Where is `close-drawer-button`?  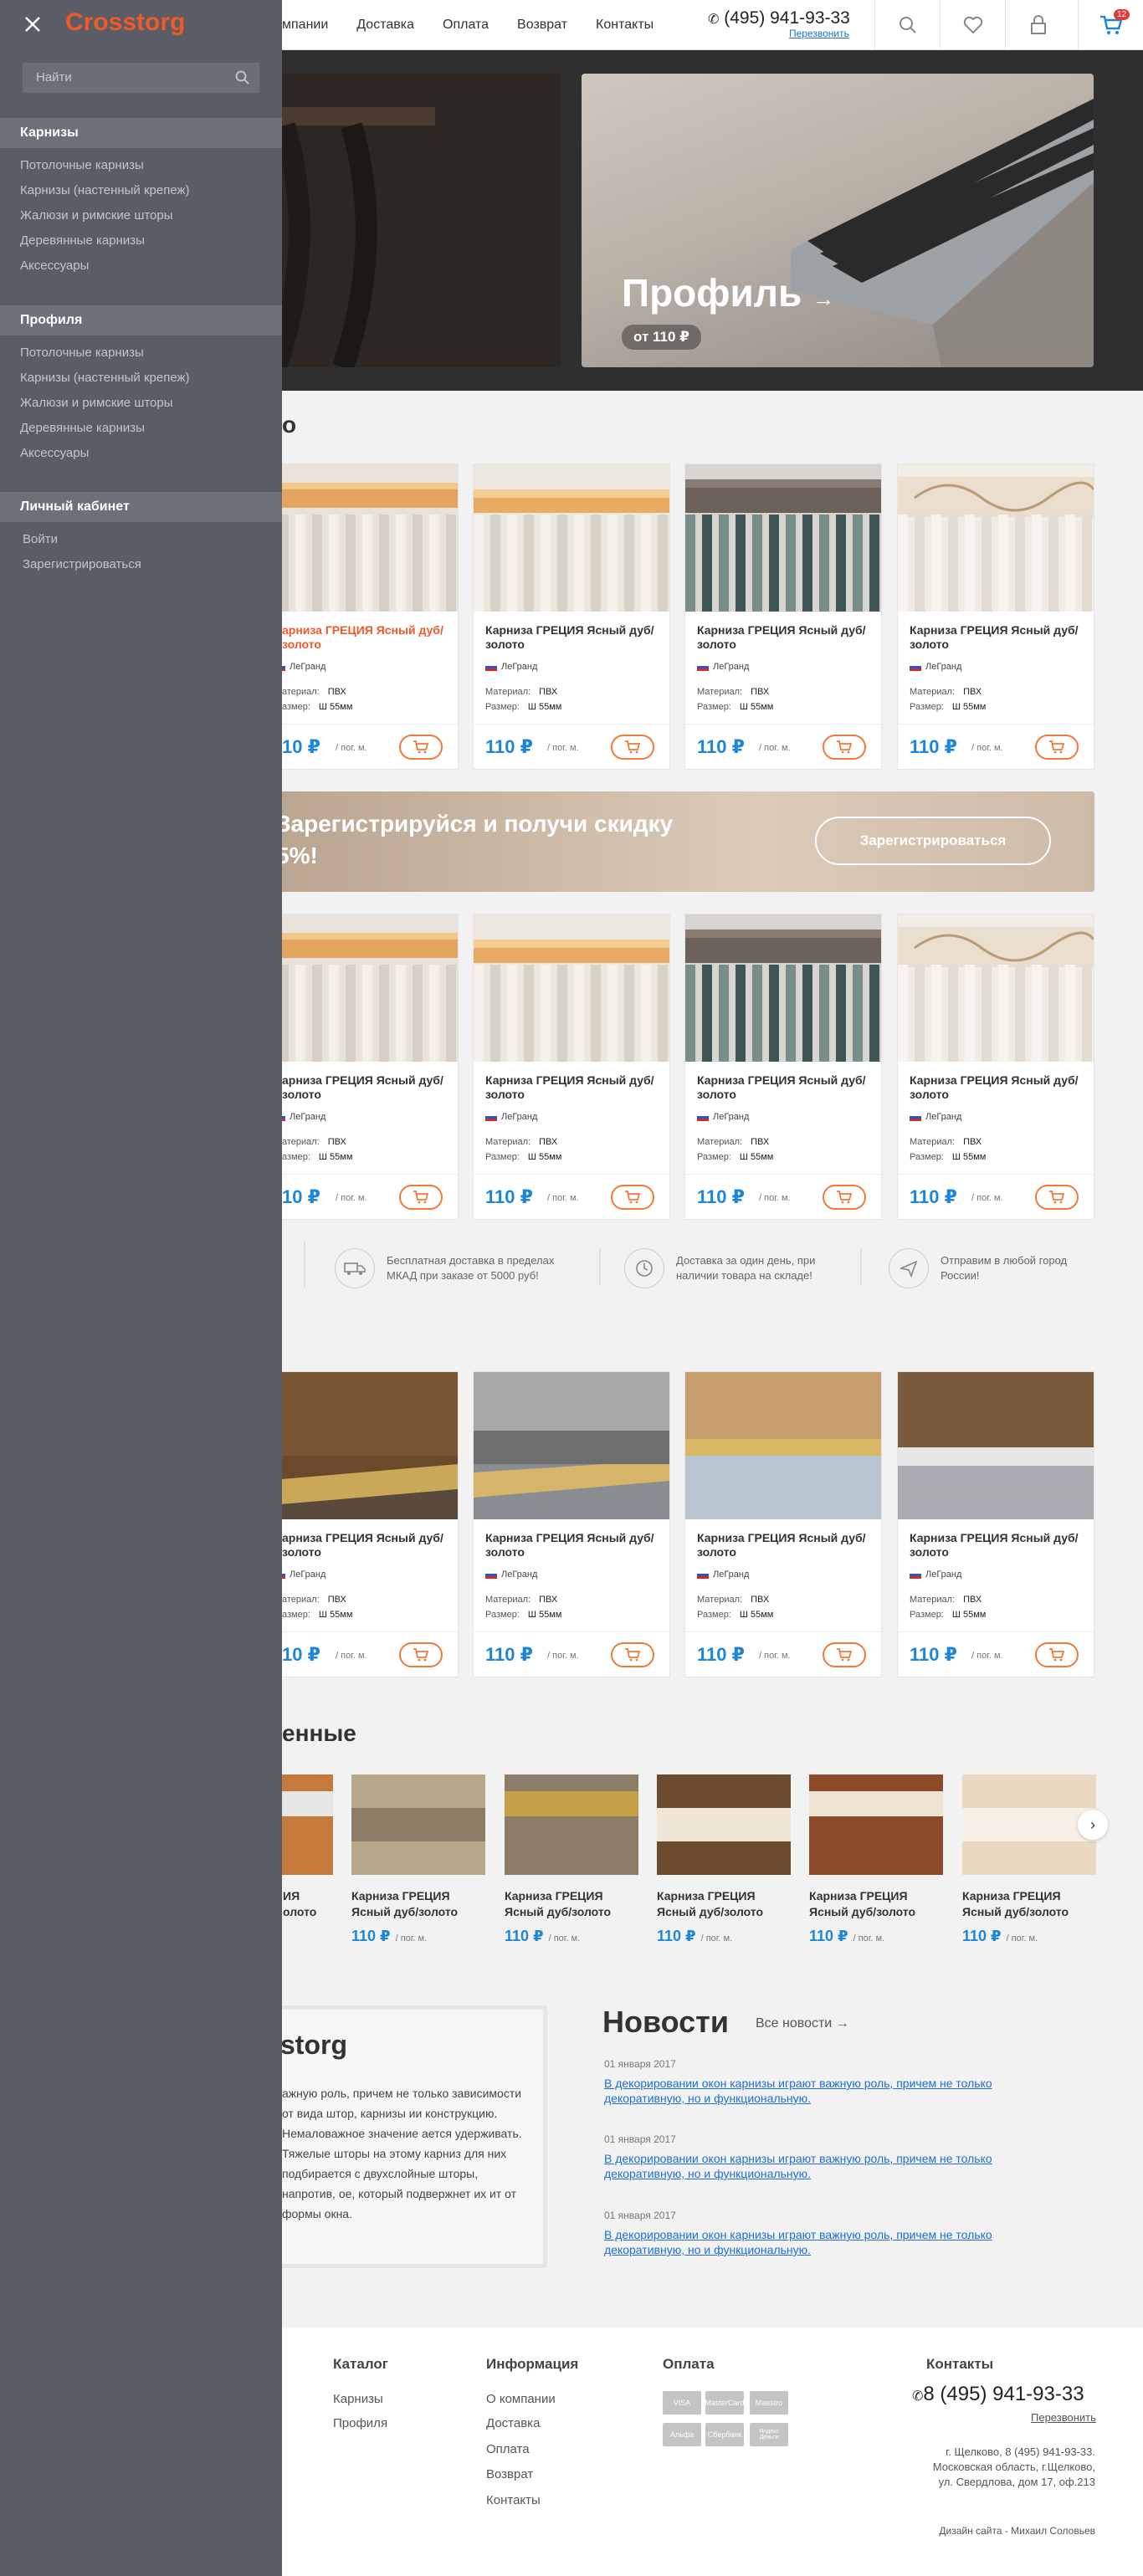 close-drawer-button is located at coordinates (32, 25).